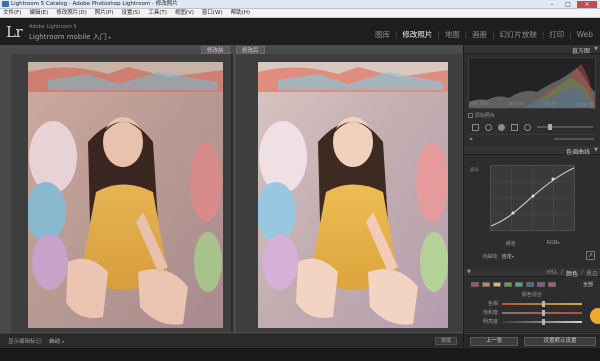 This screenshot has height=361, width=600. What do you see at coordinates (532, 151) in the screenshot?
I see `tone-curve-header: 色调曲线 ▼` at bounding box center [532, 151].